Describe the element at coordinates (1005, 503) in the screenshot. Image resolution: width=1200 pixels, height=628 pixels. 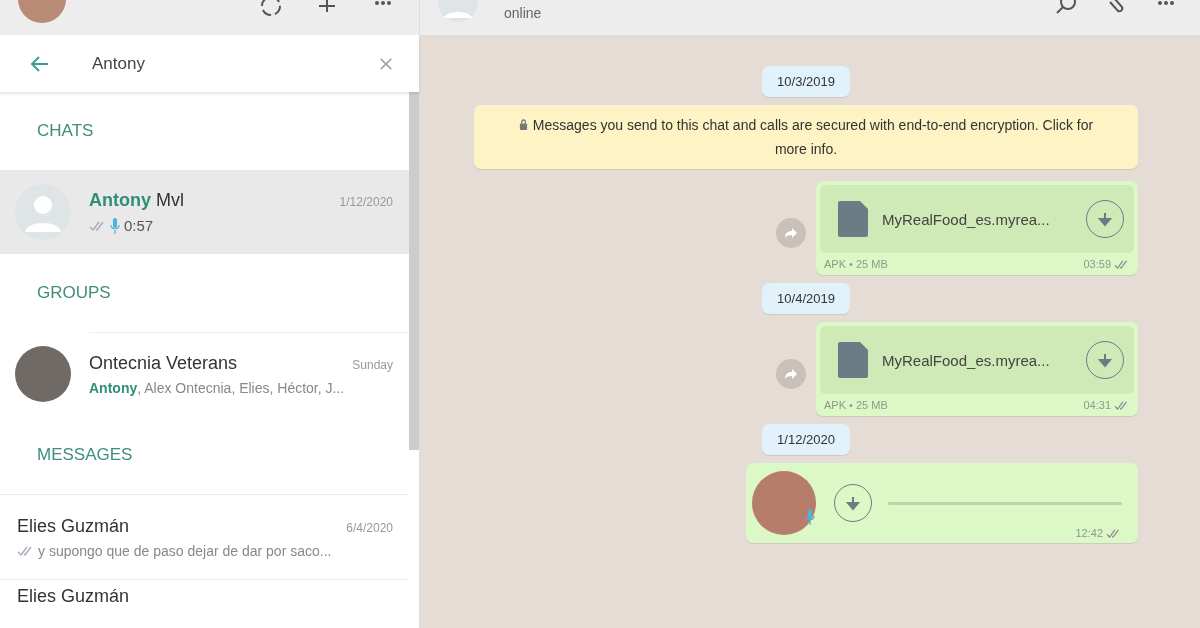
I see `audio-progress-track` at that location.